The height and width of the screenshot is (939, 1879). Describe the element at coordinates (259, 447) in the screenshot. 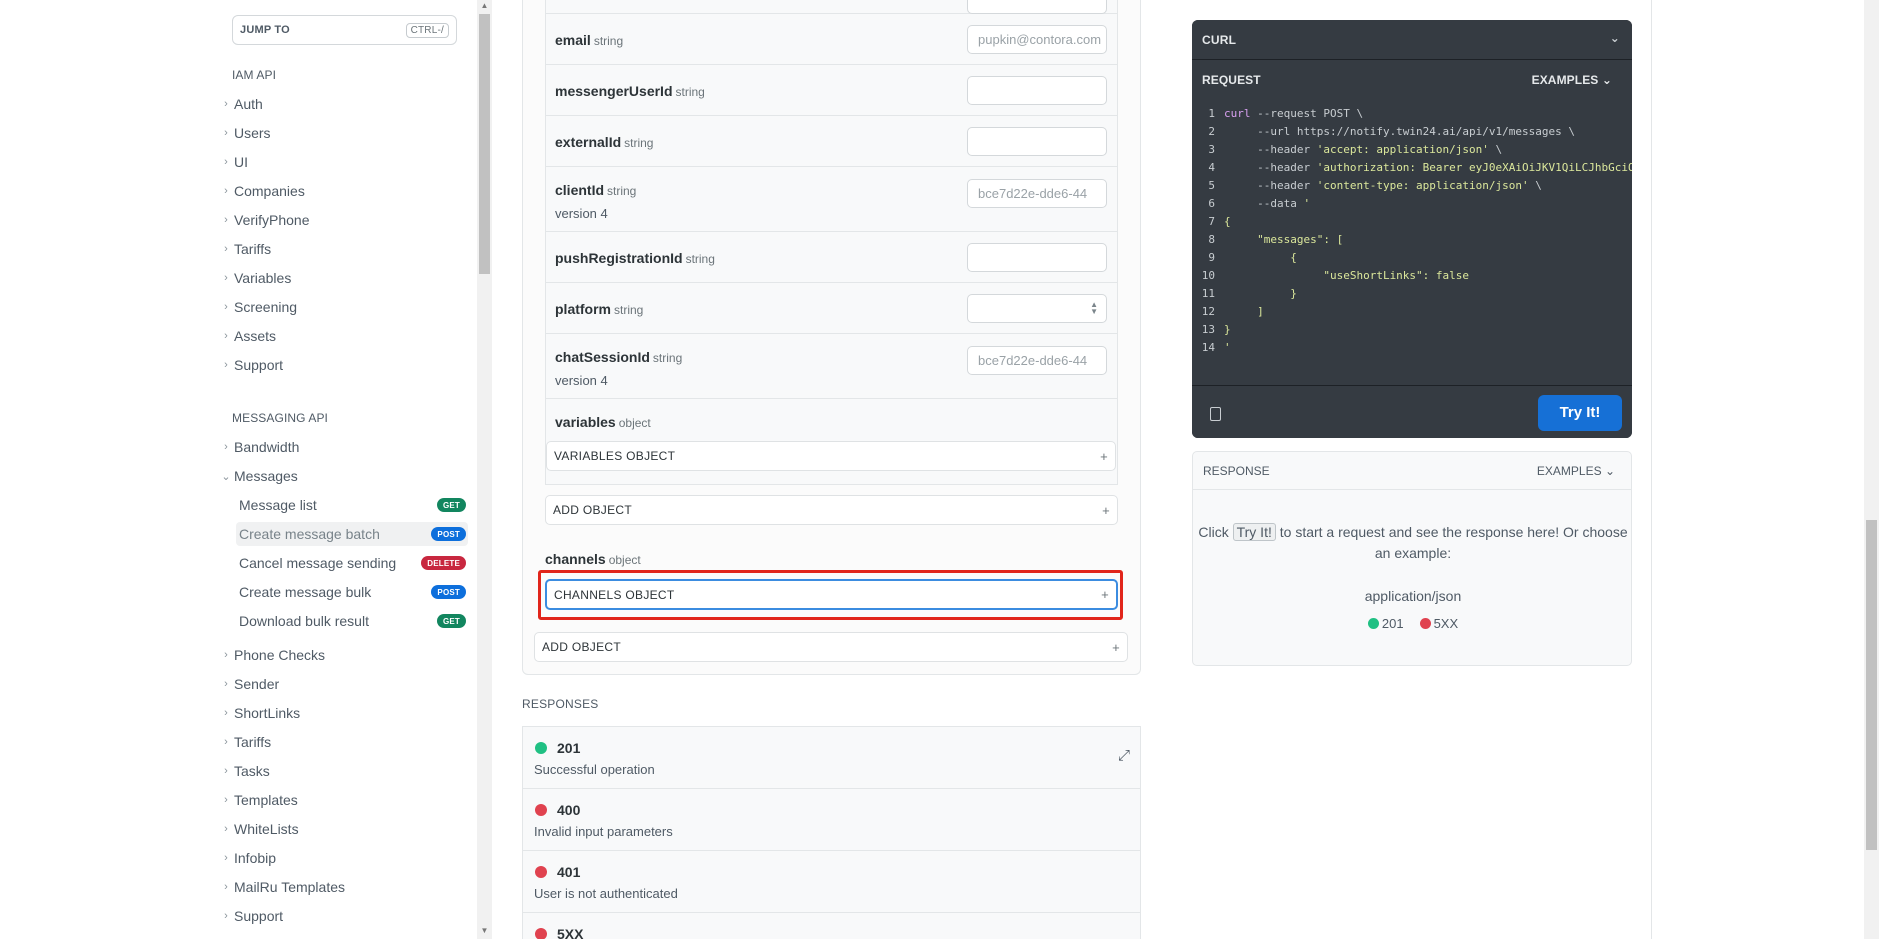

I see `sidebar-item-bandwidth: › Bandwidth` at that location.